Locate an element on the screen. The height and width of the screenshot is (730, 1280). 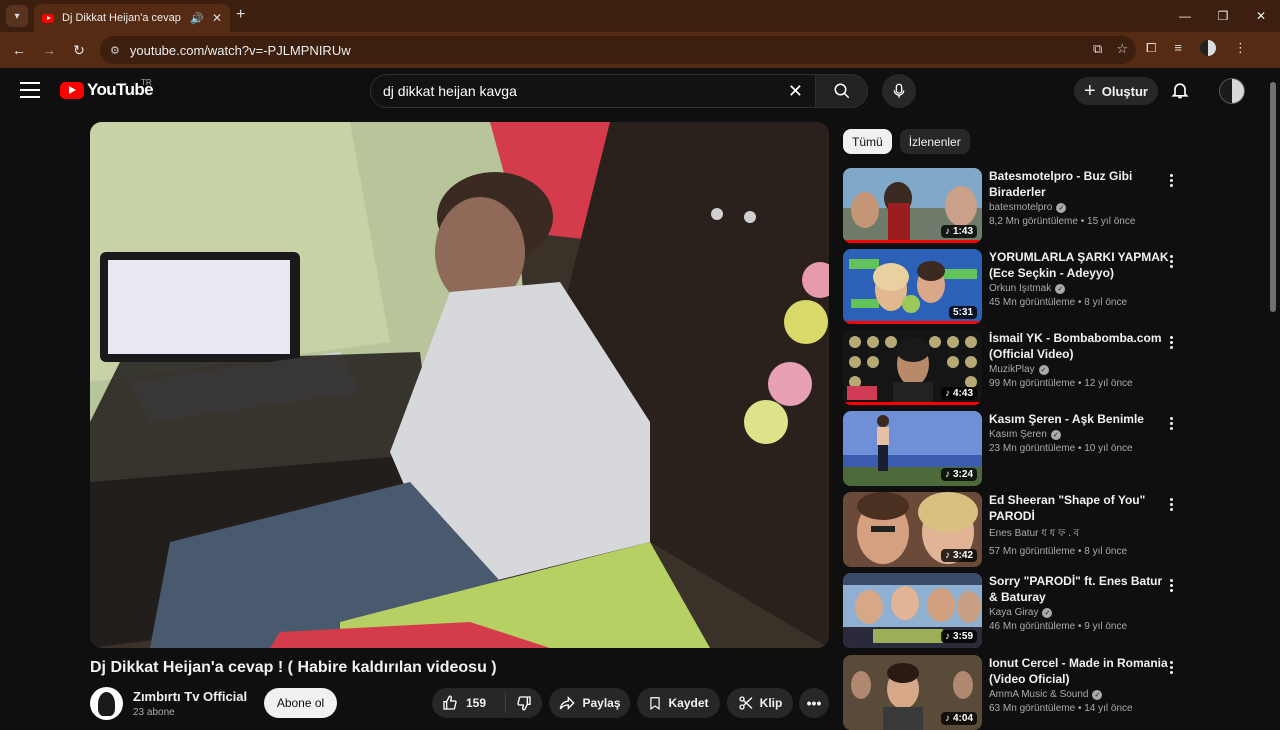
minimize-button: — is located at coordinates (1185, 16).